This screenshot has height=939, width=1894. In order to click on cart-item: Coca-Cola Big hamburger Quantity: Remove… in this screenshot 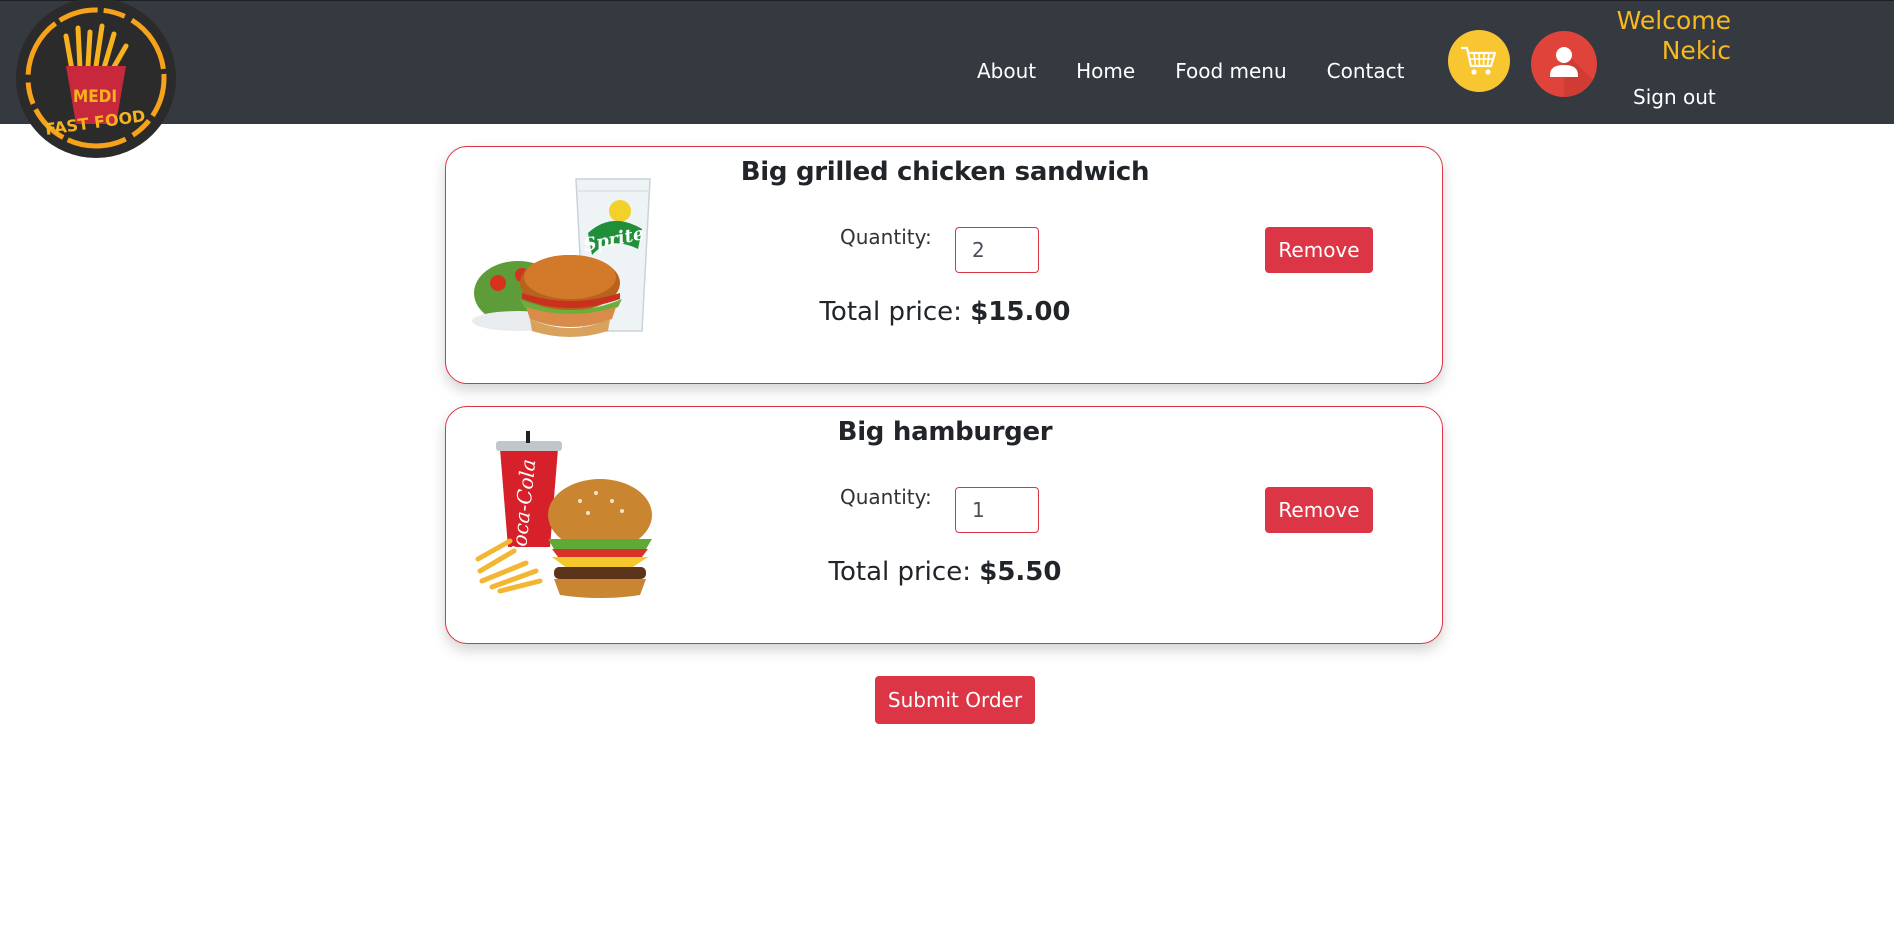, I will do `click(944, 525)`.